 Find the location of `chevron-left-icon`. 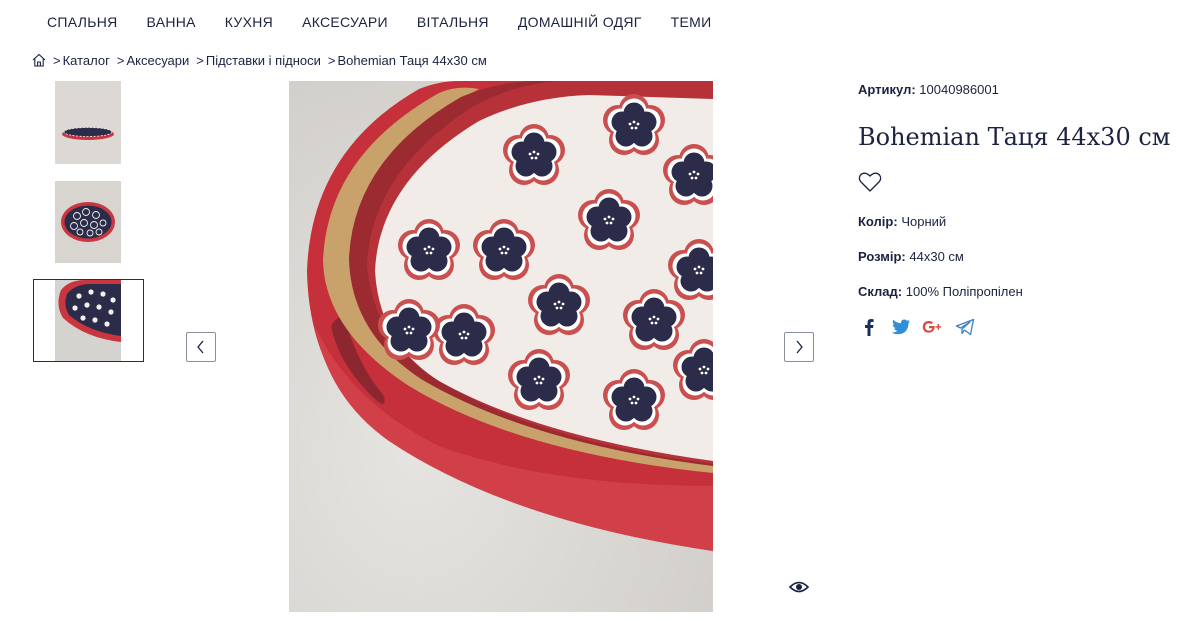

chevron-left-icon is located at coordinates (200, 347).